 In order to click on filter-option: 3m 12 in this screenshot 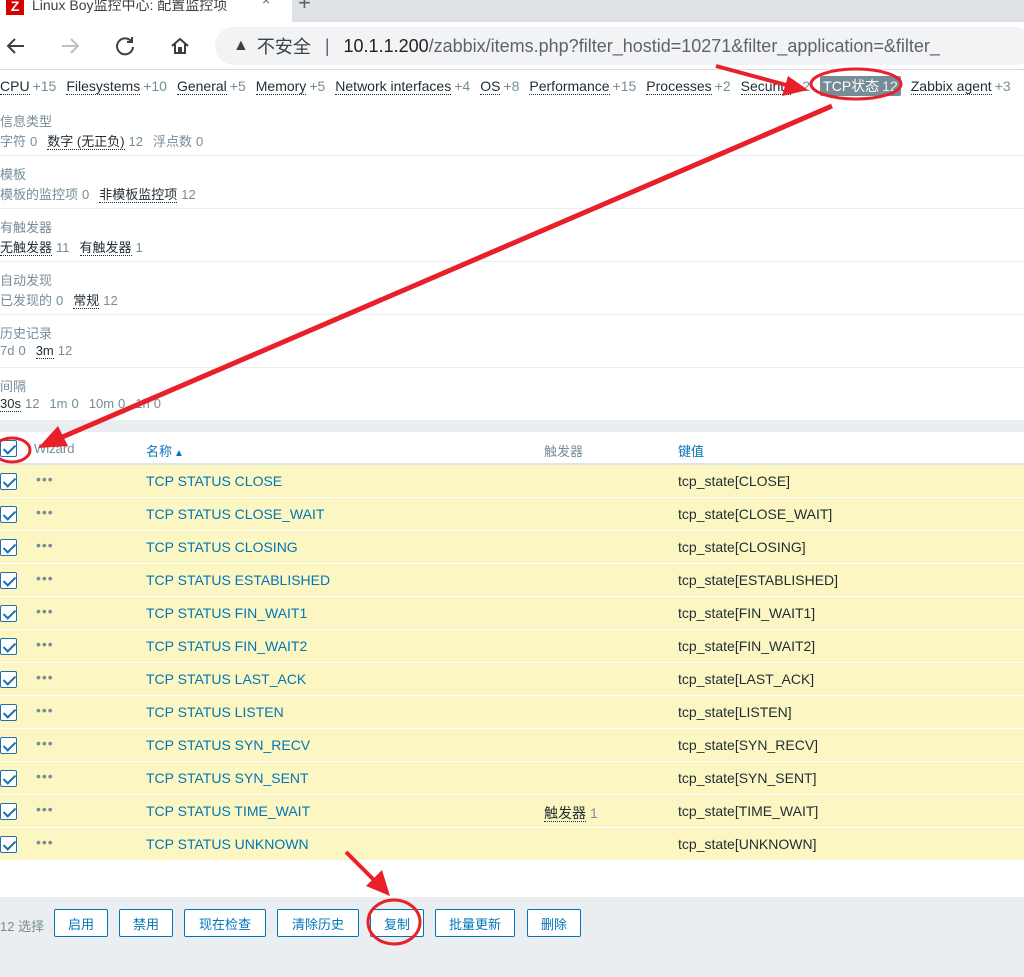, I will do `click(53, 351)`.